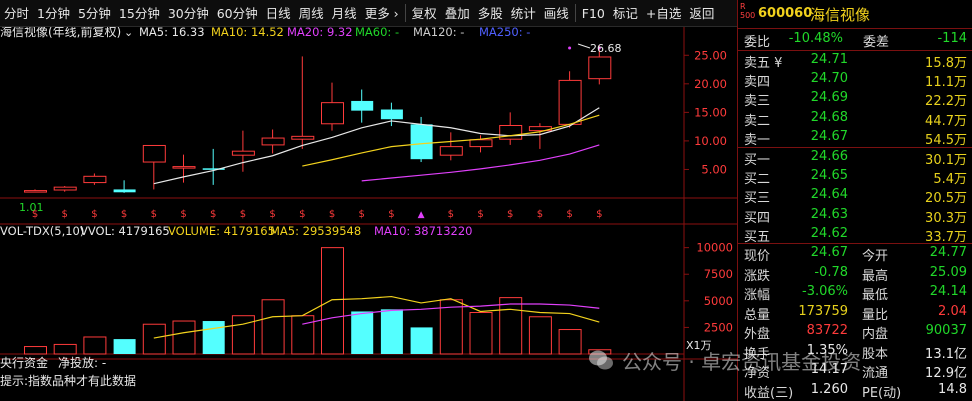 The height and width of the screenshot is (401, 972). Describe the element at coordinates (855, 391) in the screenshot. I see `stat-row: 收益(三) 1.260 PE(动) 14.8` at that location.